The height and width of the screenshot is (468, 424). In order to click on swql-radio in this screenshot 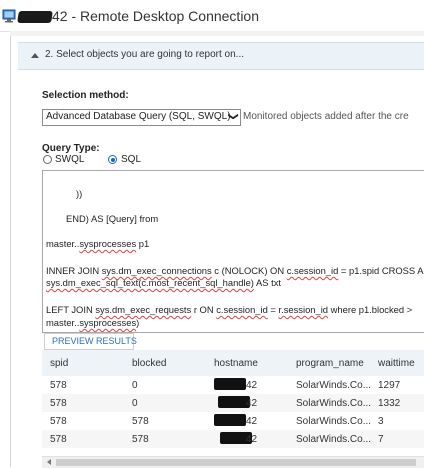, I will do `click(47, 159)`.